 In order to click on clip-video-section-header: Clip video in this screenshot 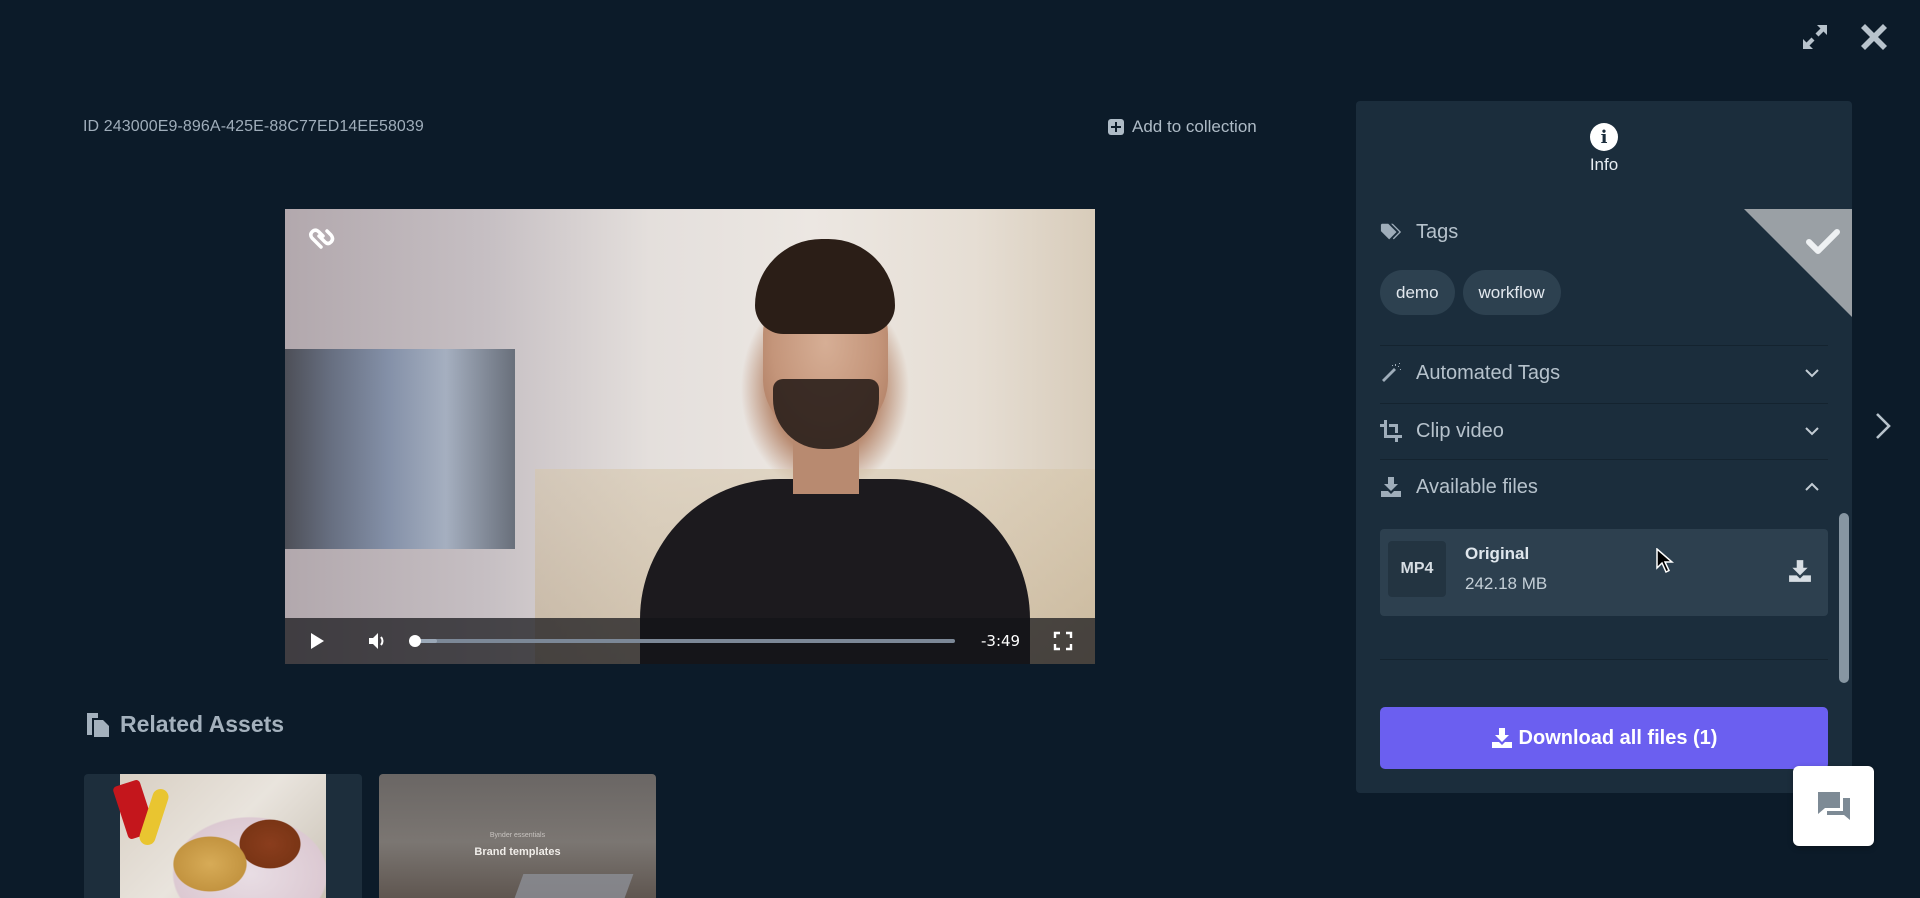, I will do `click(1604, 431)`.